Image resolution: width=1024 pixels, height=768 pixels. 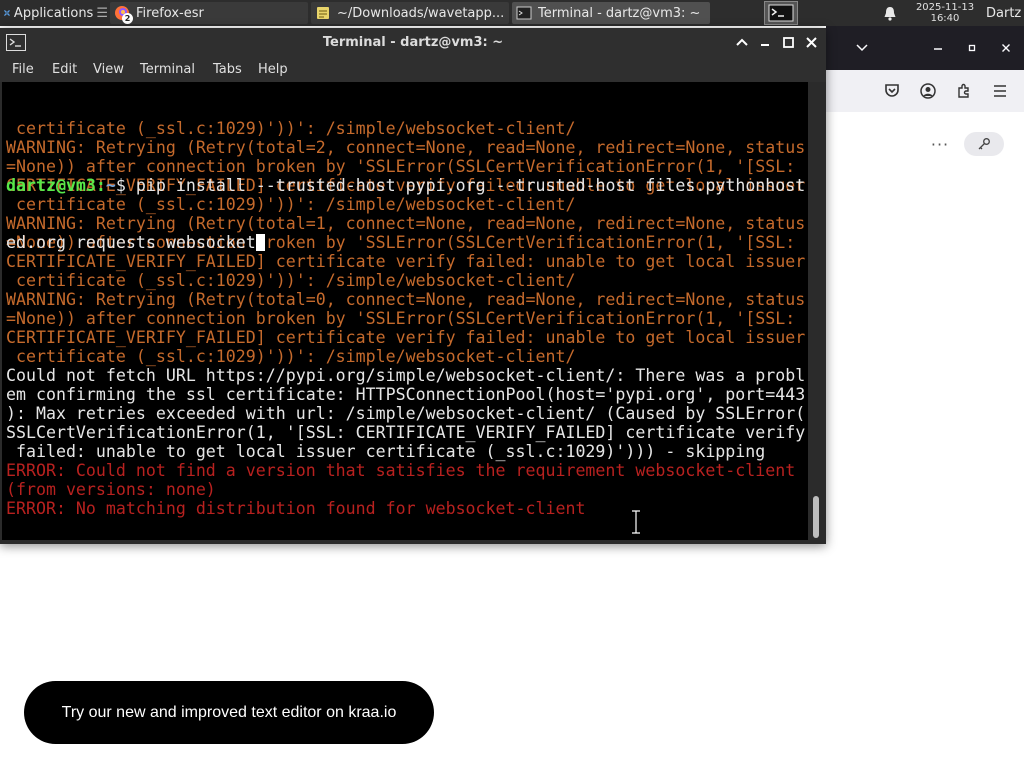 I want to click on taskbar-item-firefox: 2 Firefox-esr, so click(x=209, y=13).